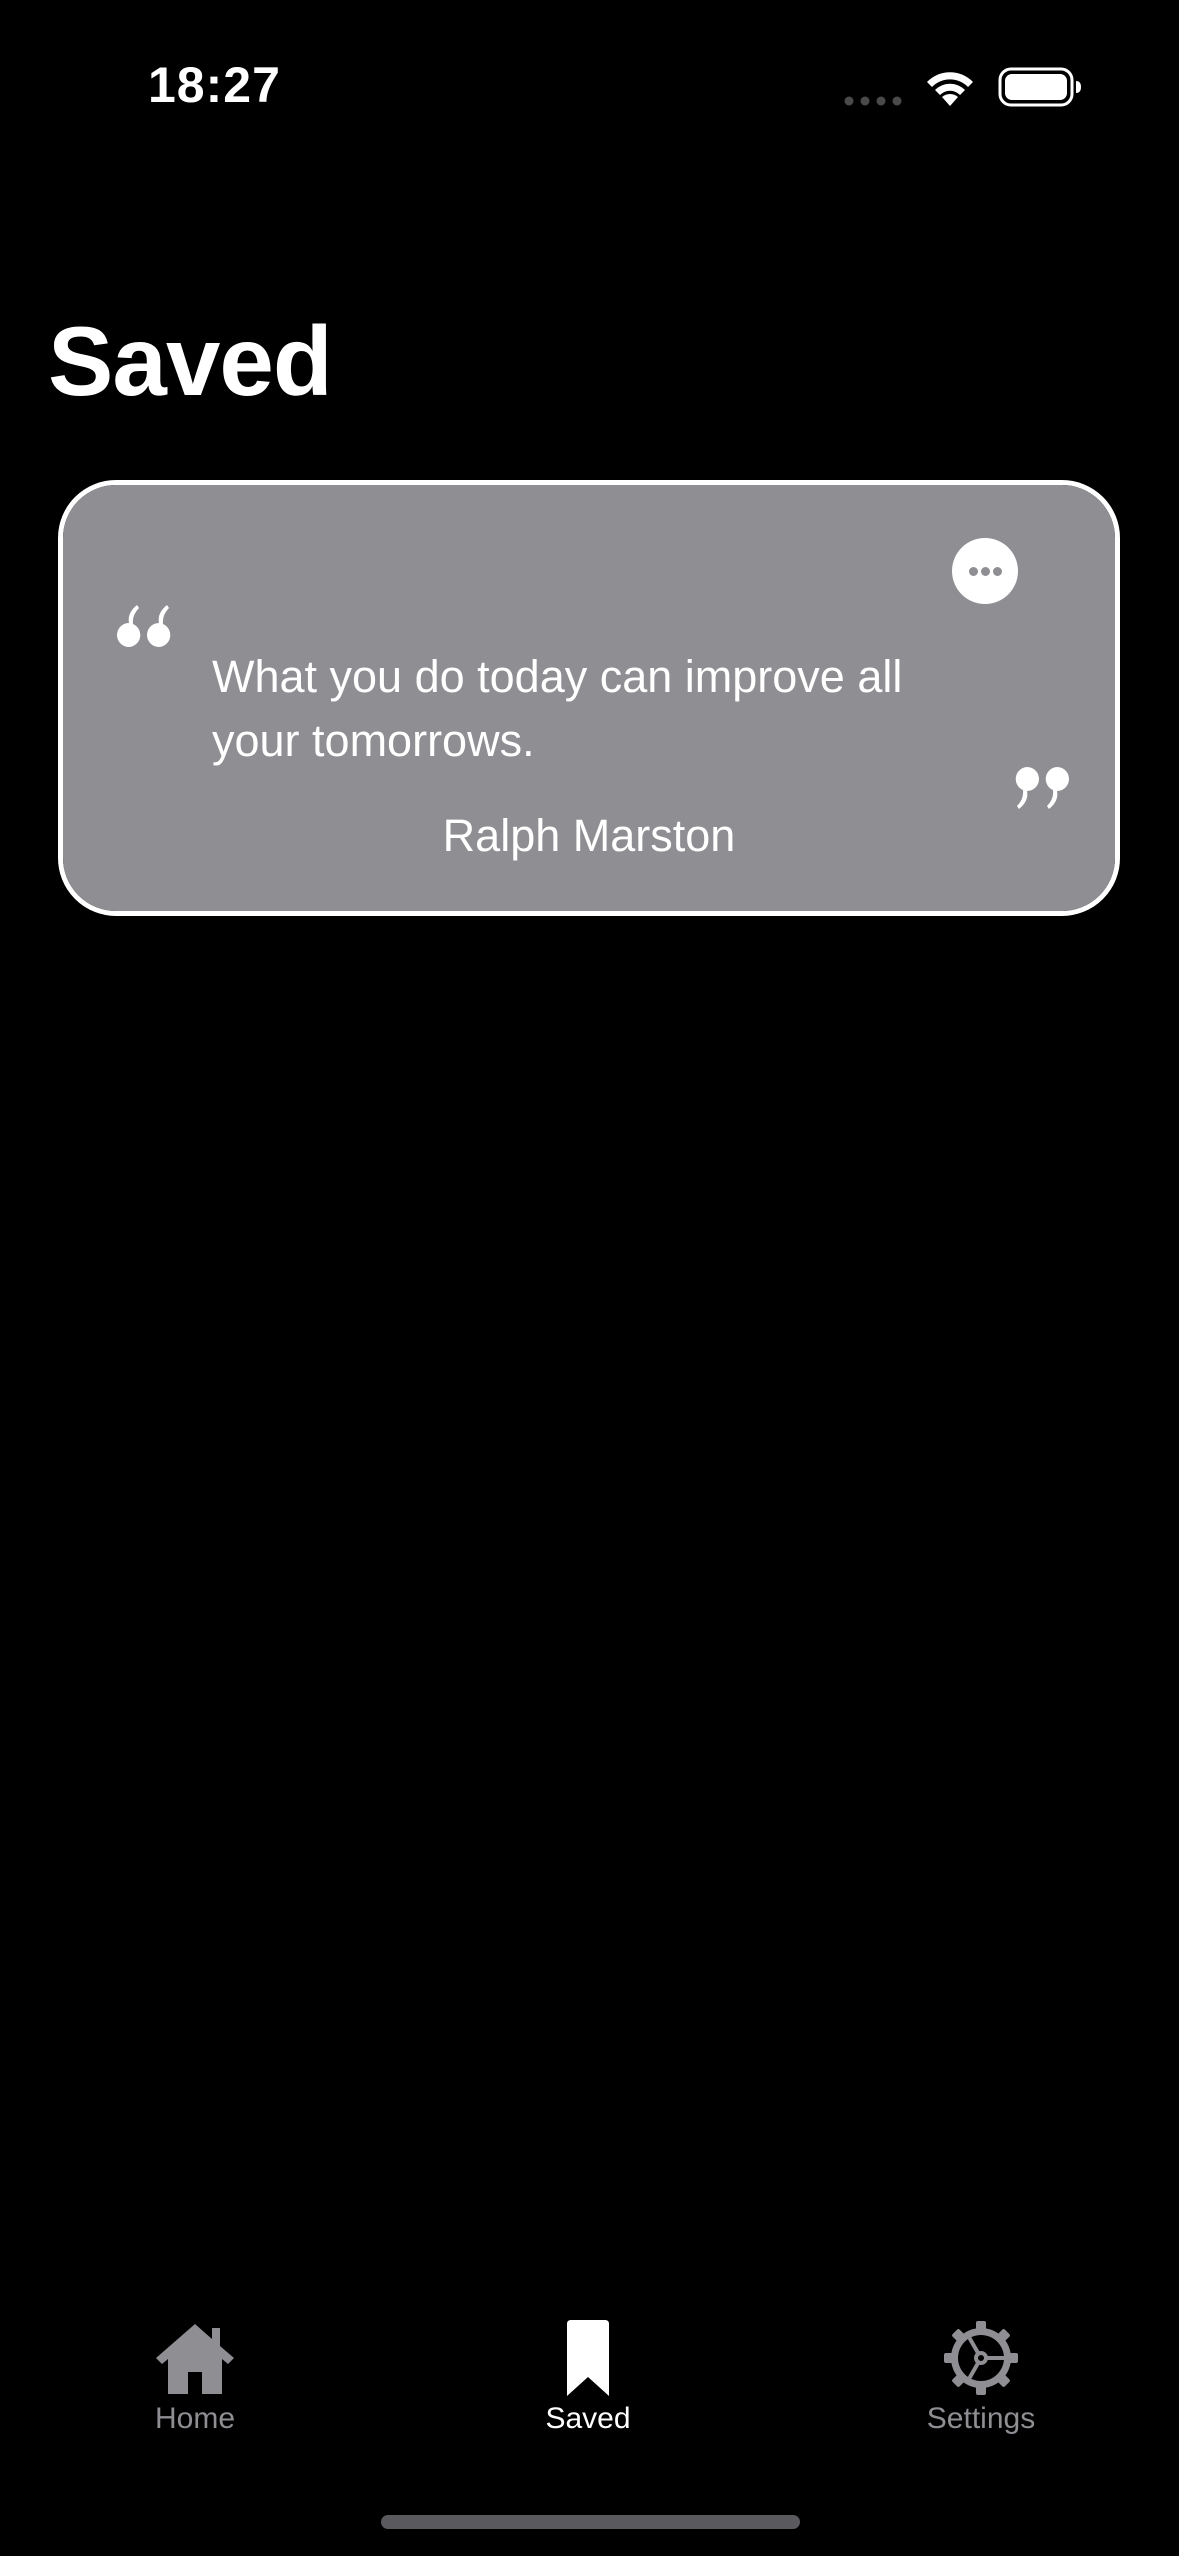 The height and width of the screenshot is (2556, 1179). What do you see at coordinates (144, 626) in the screenshot?
I see `open-quote-icon` at bounding box center [144, 626].